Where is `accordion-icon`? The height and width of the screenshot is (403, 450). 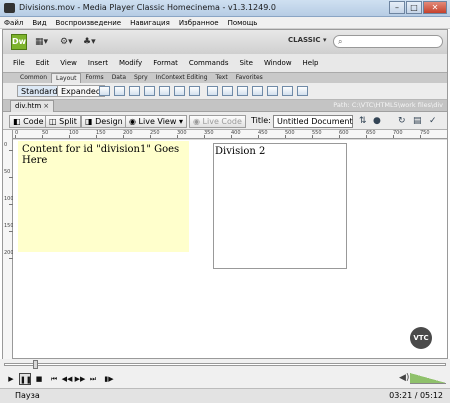
accordion-icon is located at coordinates (179, 91).